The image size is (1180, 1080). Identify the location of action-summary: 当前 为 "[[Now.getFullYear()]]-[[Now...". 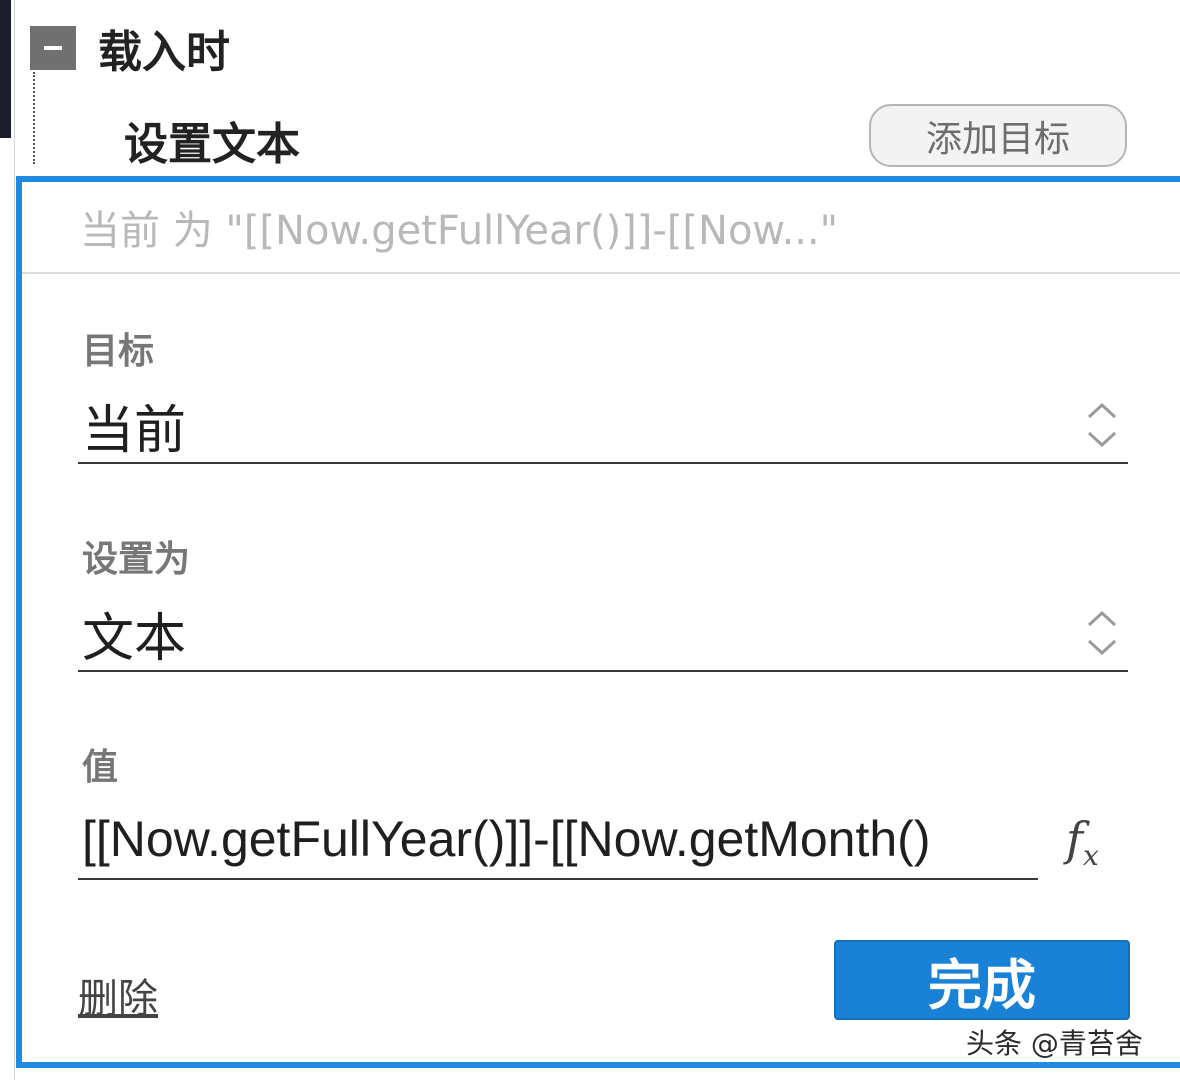
(601, 228).